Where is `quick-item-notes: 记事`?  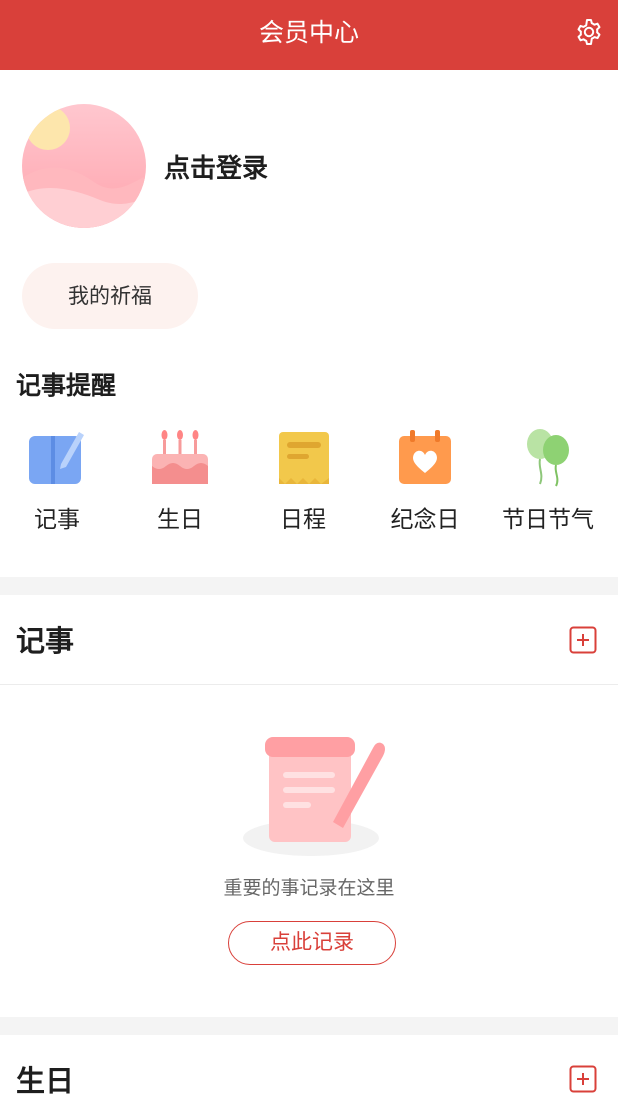 quick-item-notes: 记事 is located at coordinates (58, 481).